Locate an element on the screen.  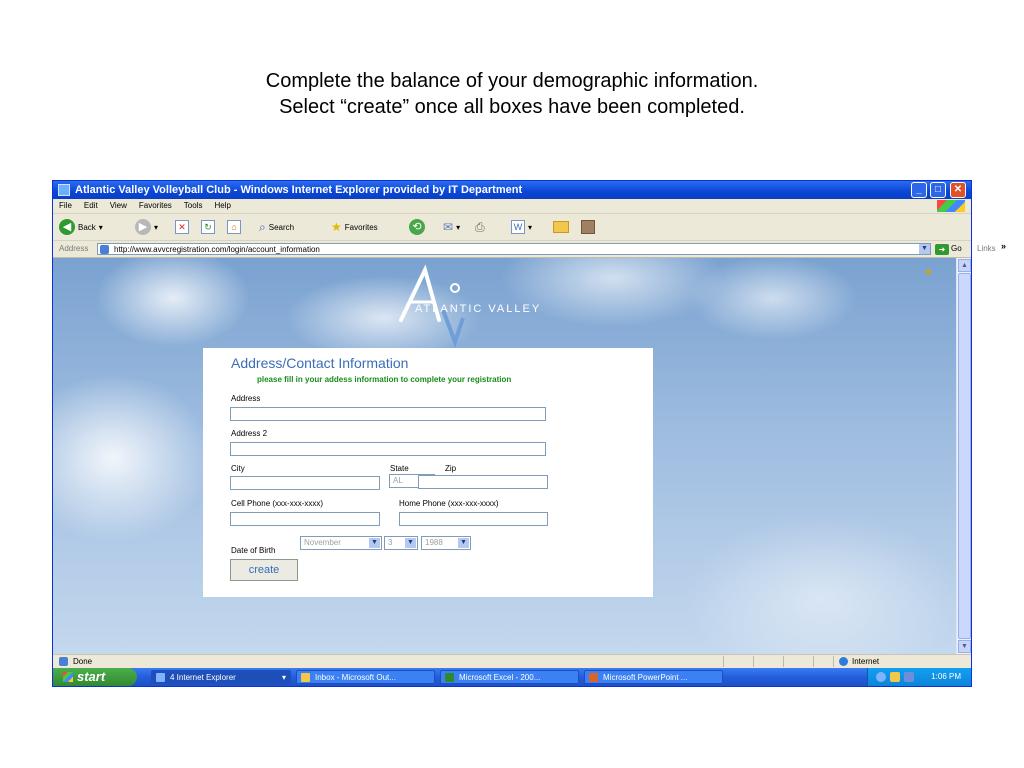
address2-field-label: Address 2 is located at coordinates (249, 433).